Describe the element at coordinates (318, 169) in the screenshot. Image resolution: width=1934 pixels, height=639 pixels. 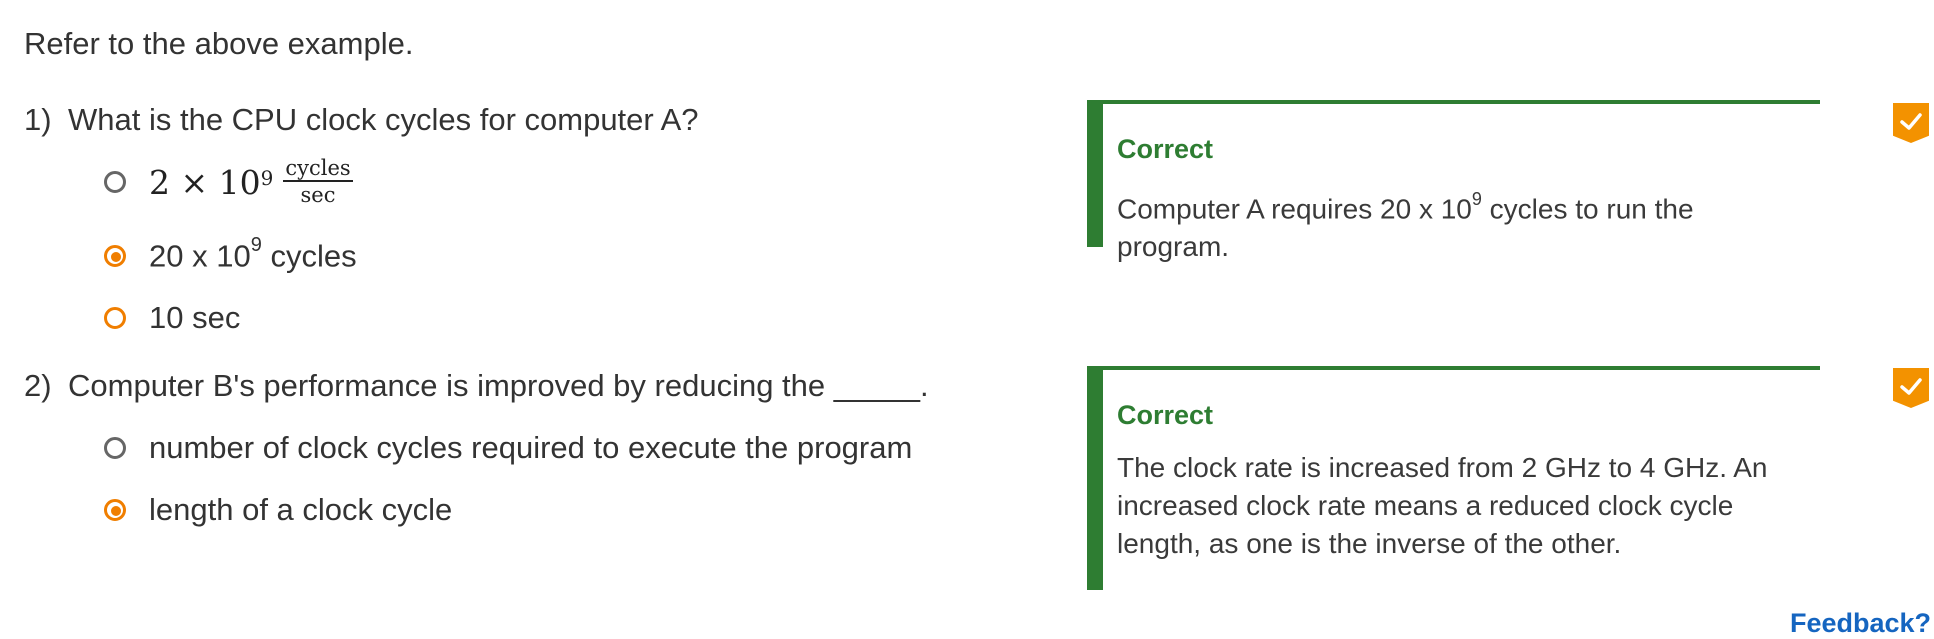
I see `fraction-numerator: cycles` at that location.